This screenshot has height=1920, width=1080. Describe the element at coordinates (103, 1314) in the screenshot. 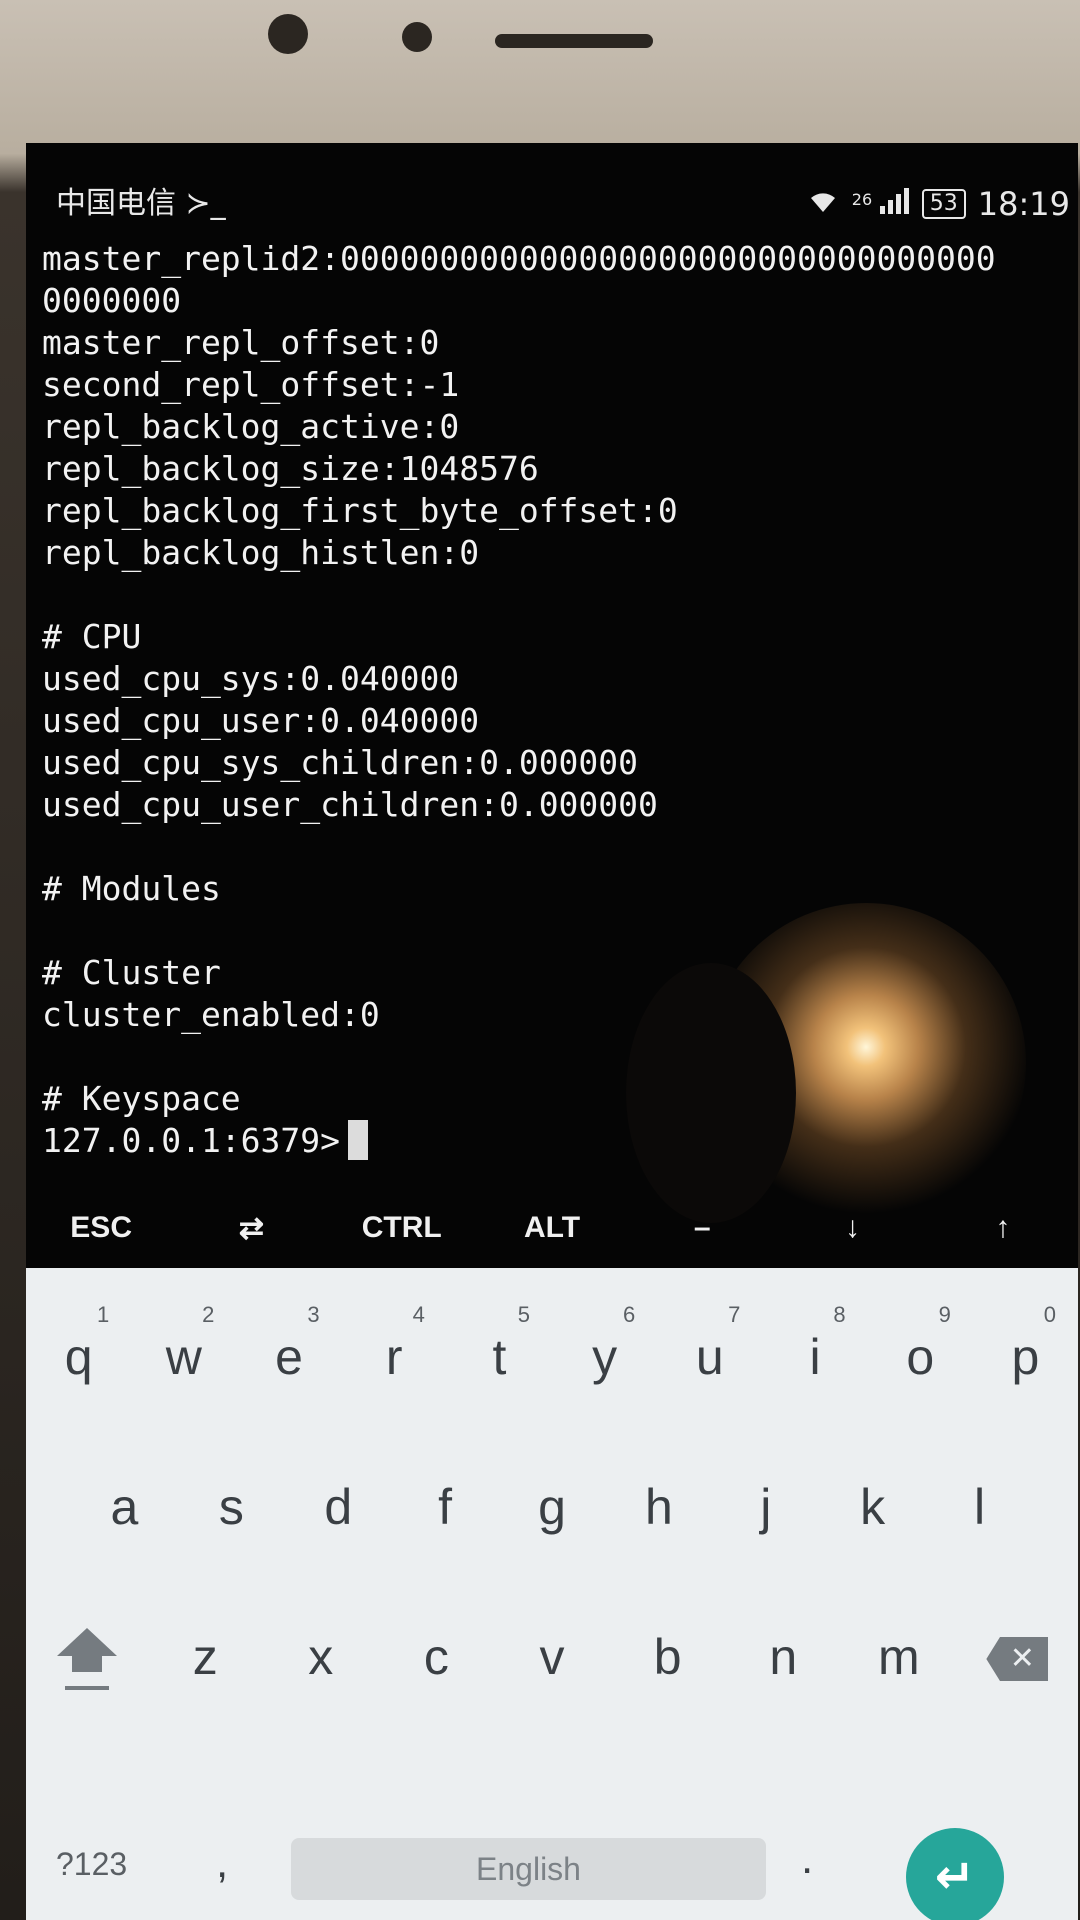

I see `key-hint: 1` at that location.